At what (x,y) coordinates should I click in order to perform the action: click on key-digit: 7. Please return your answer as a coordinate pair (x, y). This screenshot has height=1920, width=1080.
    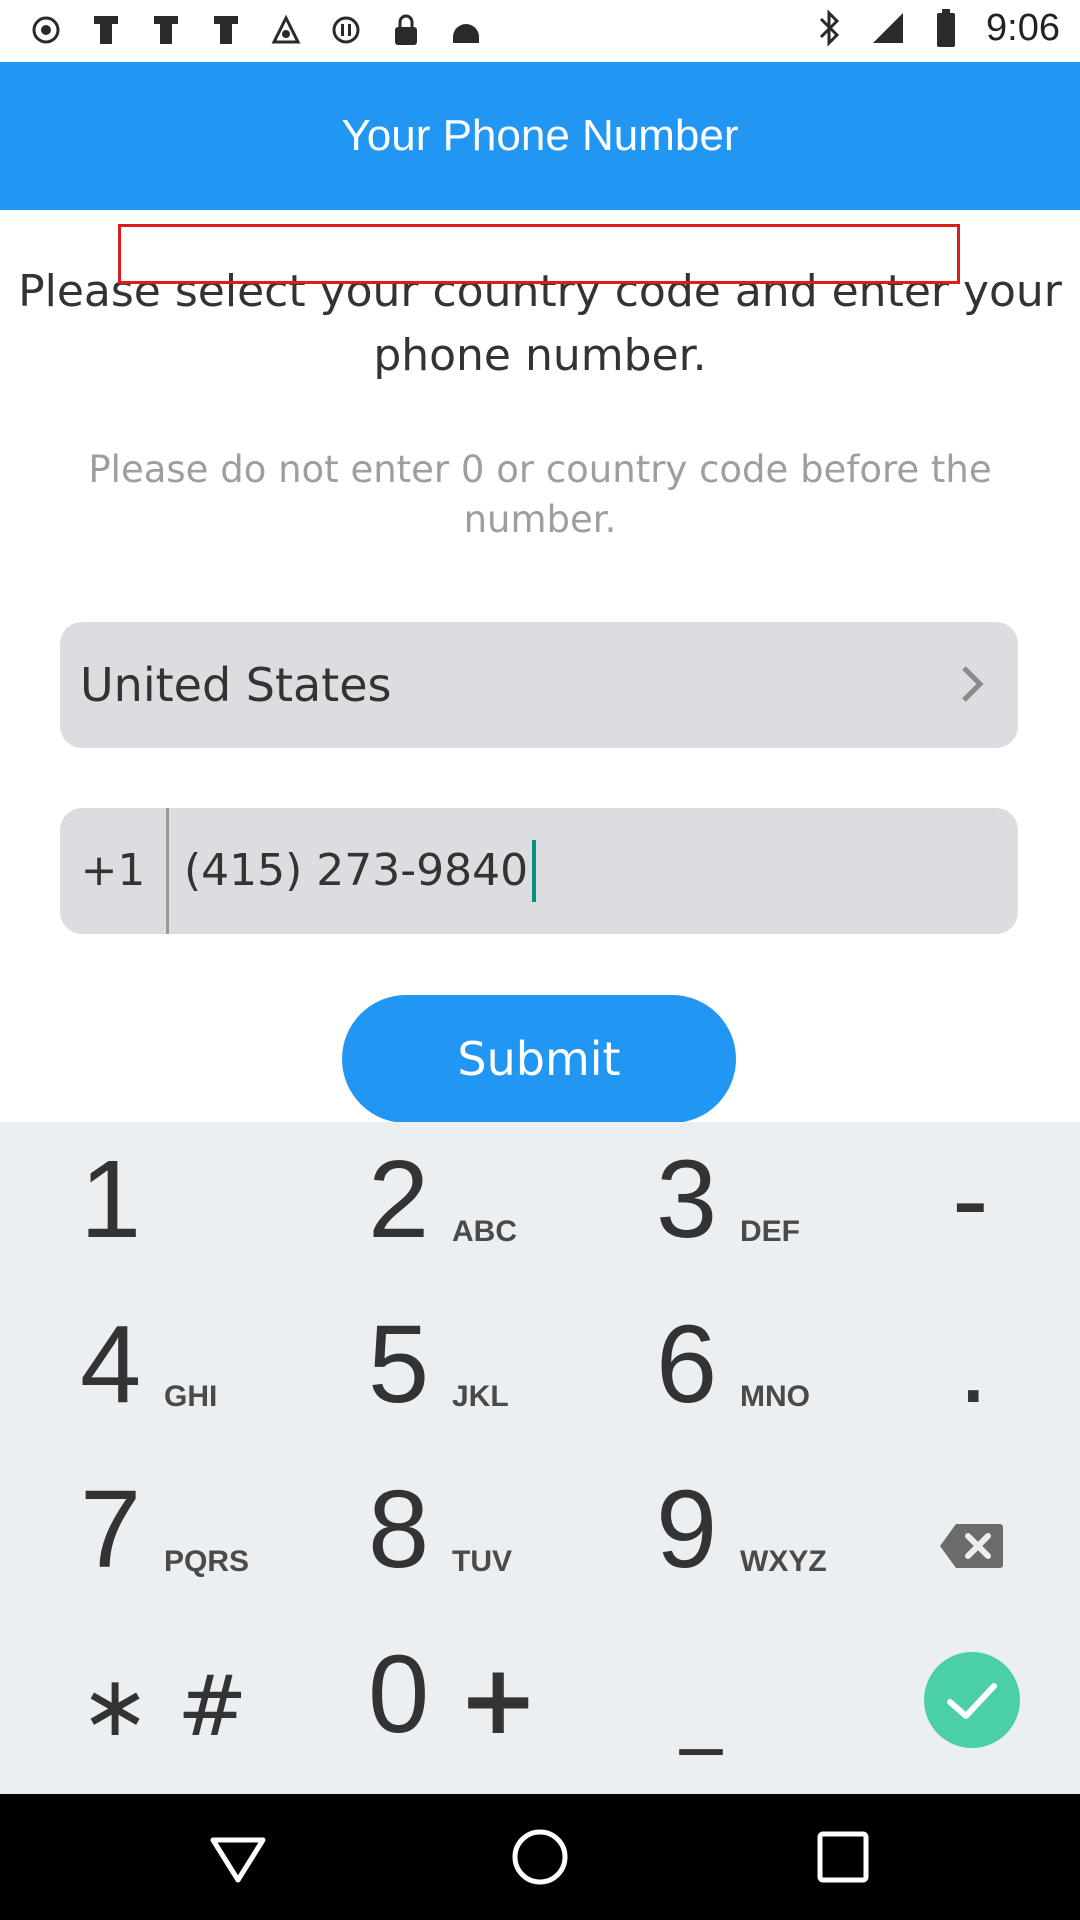
    Looking at the image, I should click on (111, 1529).